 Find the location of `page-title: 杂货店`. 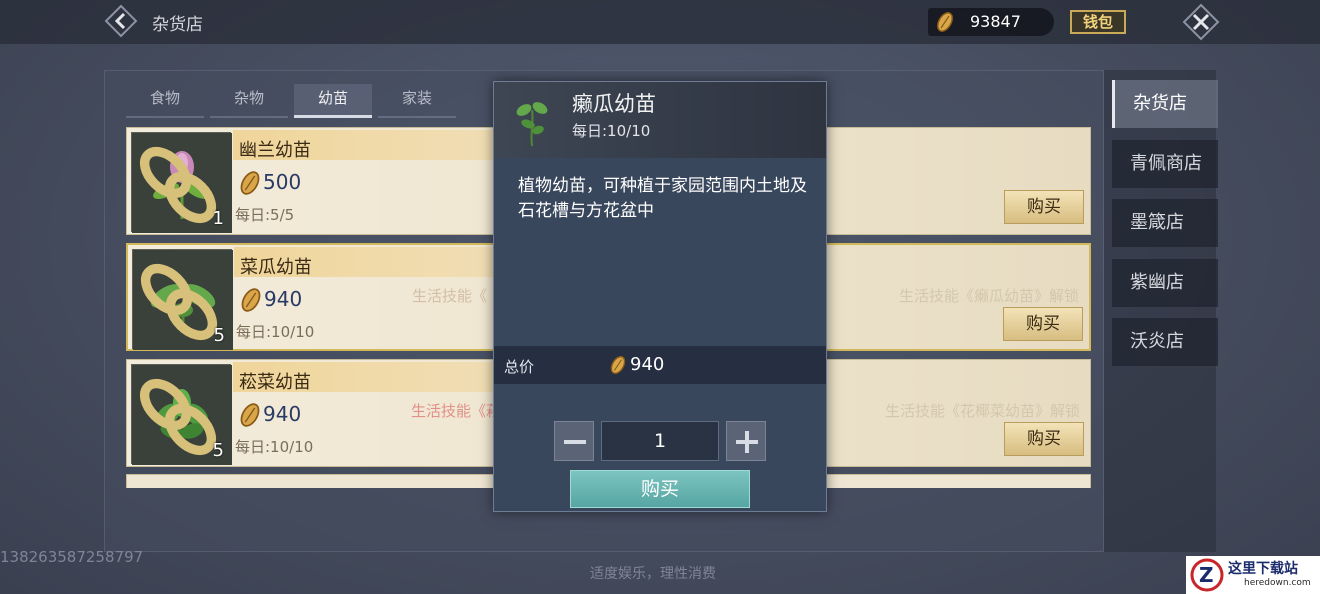

page-title: 杂货店 is located at coordinates (177, 25).